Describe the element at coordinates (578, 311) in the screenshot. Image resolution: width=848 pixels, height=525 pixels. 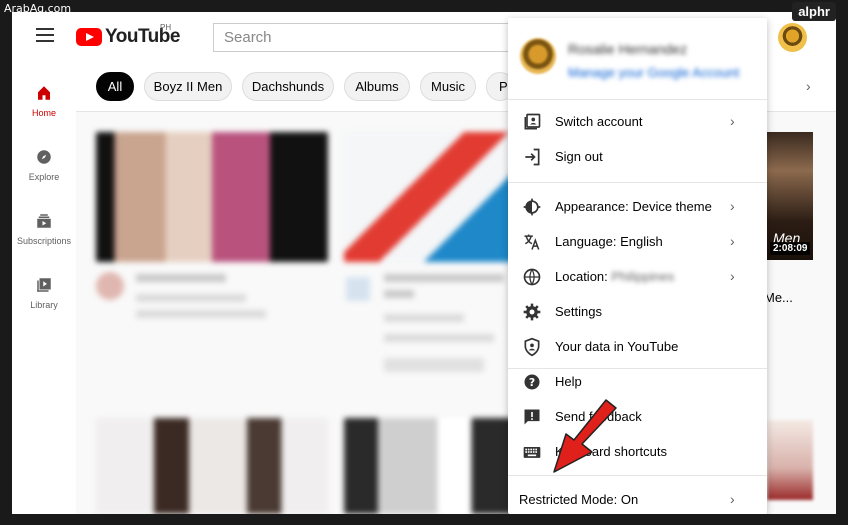
I see `menu-item-label: Settings` at that location.